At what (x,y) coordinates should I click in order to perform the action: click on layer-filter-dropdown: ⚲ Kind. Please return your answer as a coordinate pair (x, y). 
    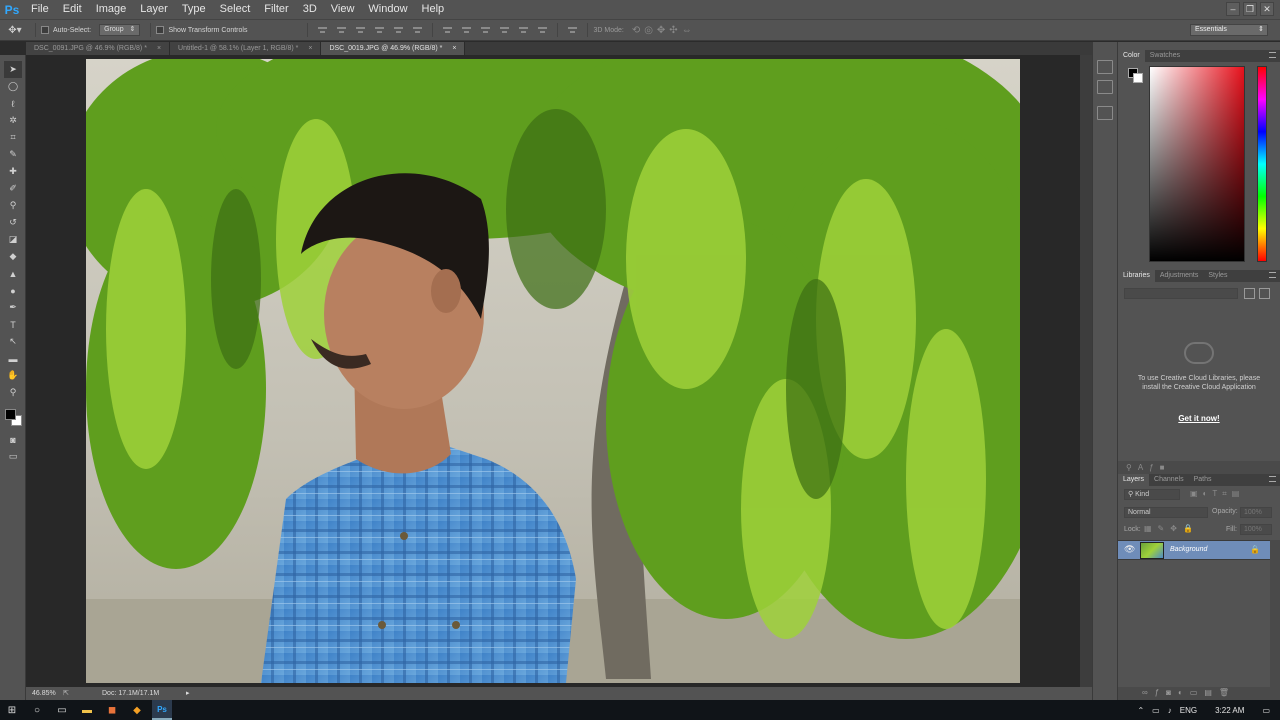
    Looking at the image, I should click on (1152, 494).